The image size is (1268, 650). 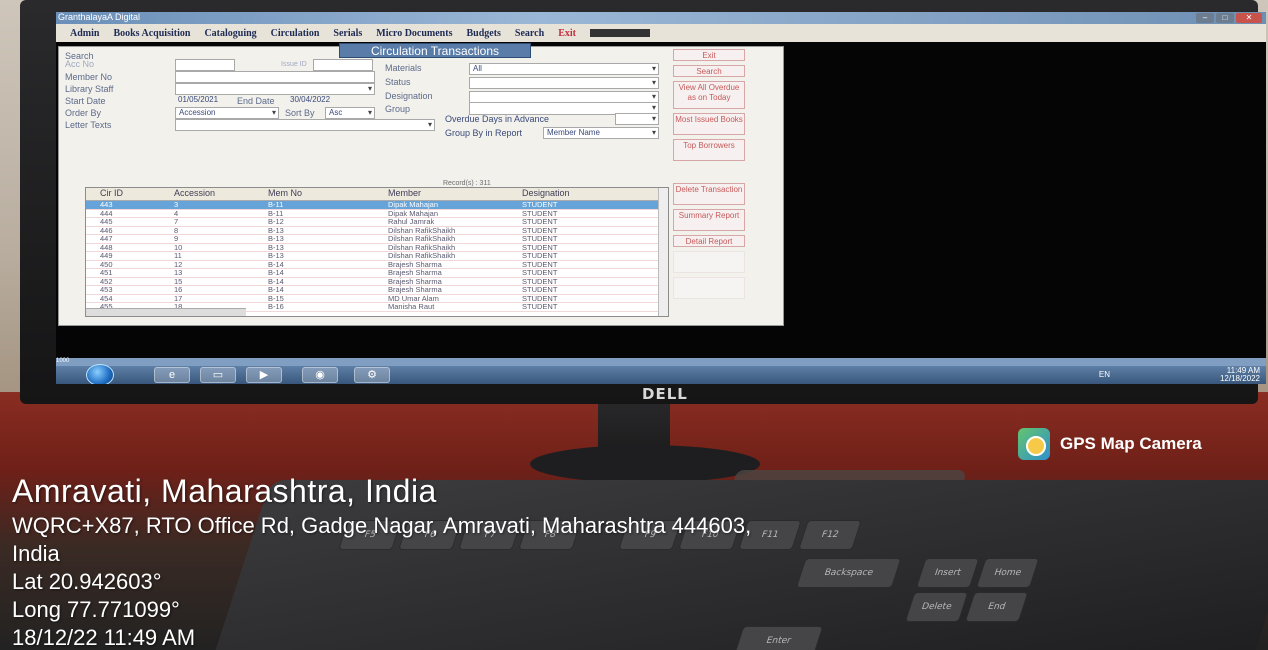 What do you see at coordinates (204, 101) in the screenshot?
I see `start-date-input: 01/05/2021` at bounding box center [204, 101].